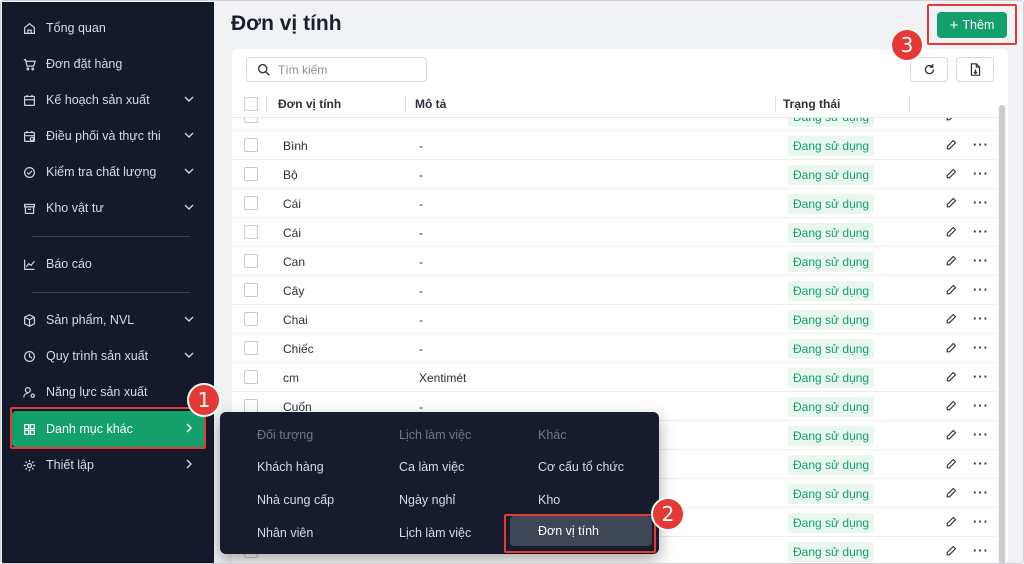 This screenshot has width=1024, height=564. I want to click on column-header-status: Trạng thái, so click(811, 104).